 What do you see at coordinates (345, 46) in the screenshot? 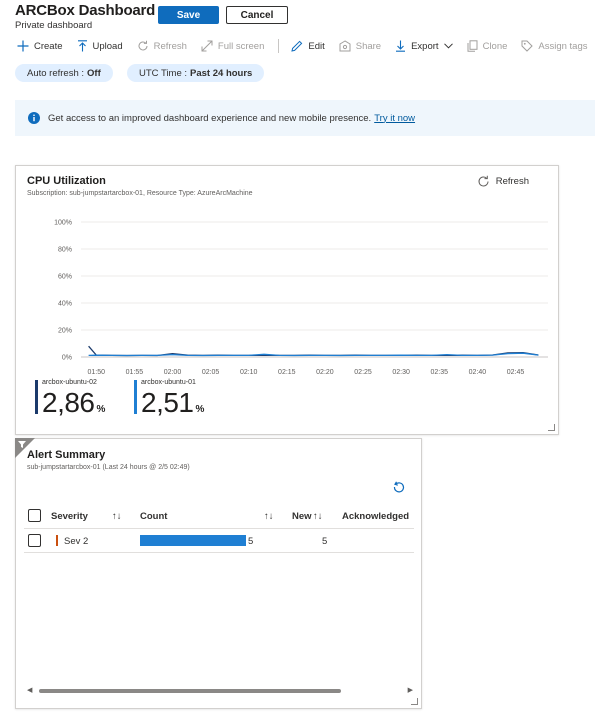
I see `share-icon` at bounding box center [345, 46].